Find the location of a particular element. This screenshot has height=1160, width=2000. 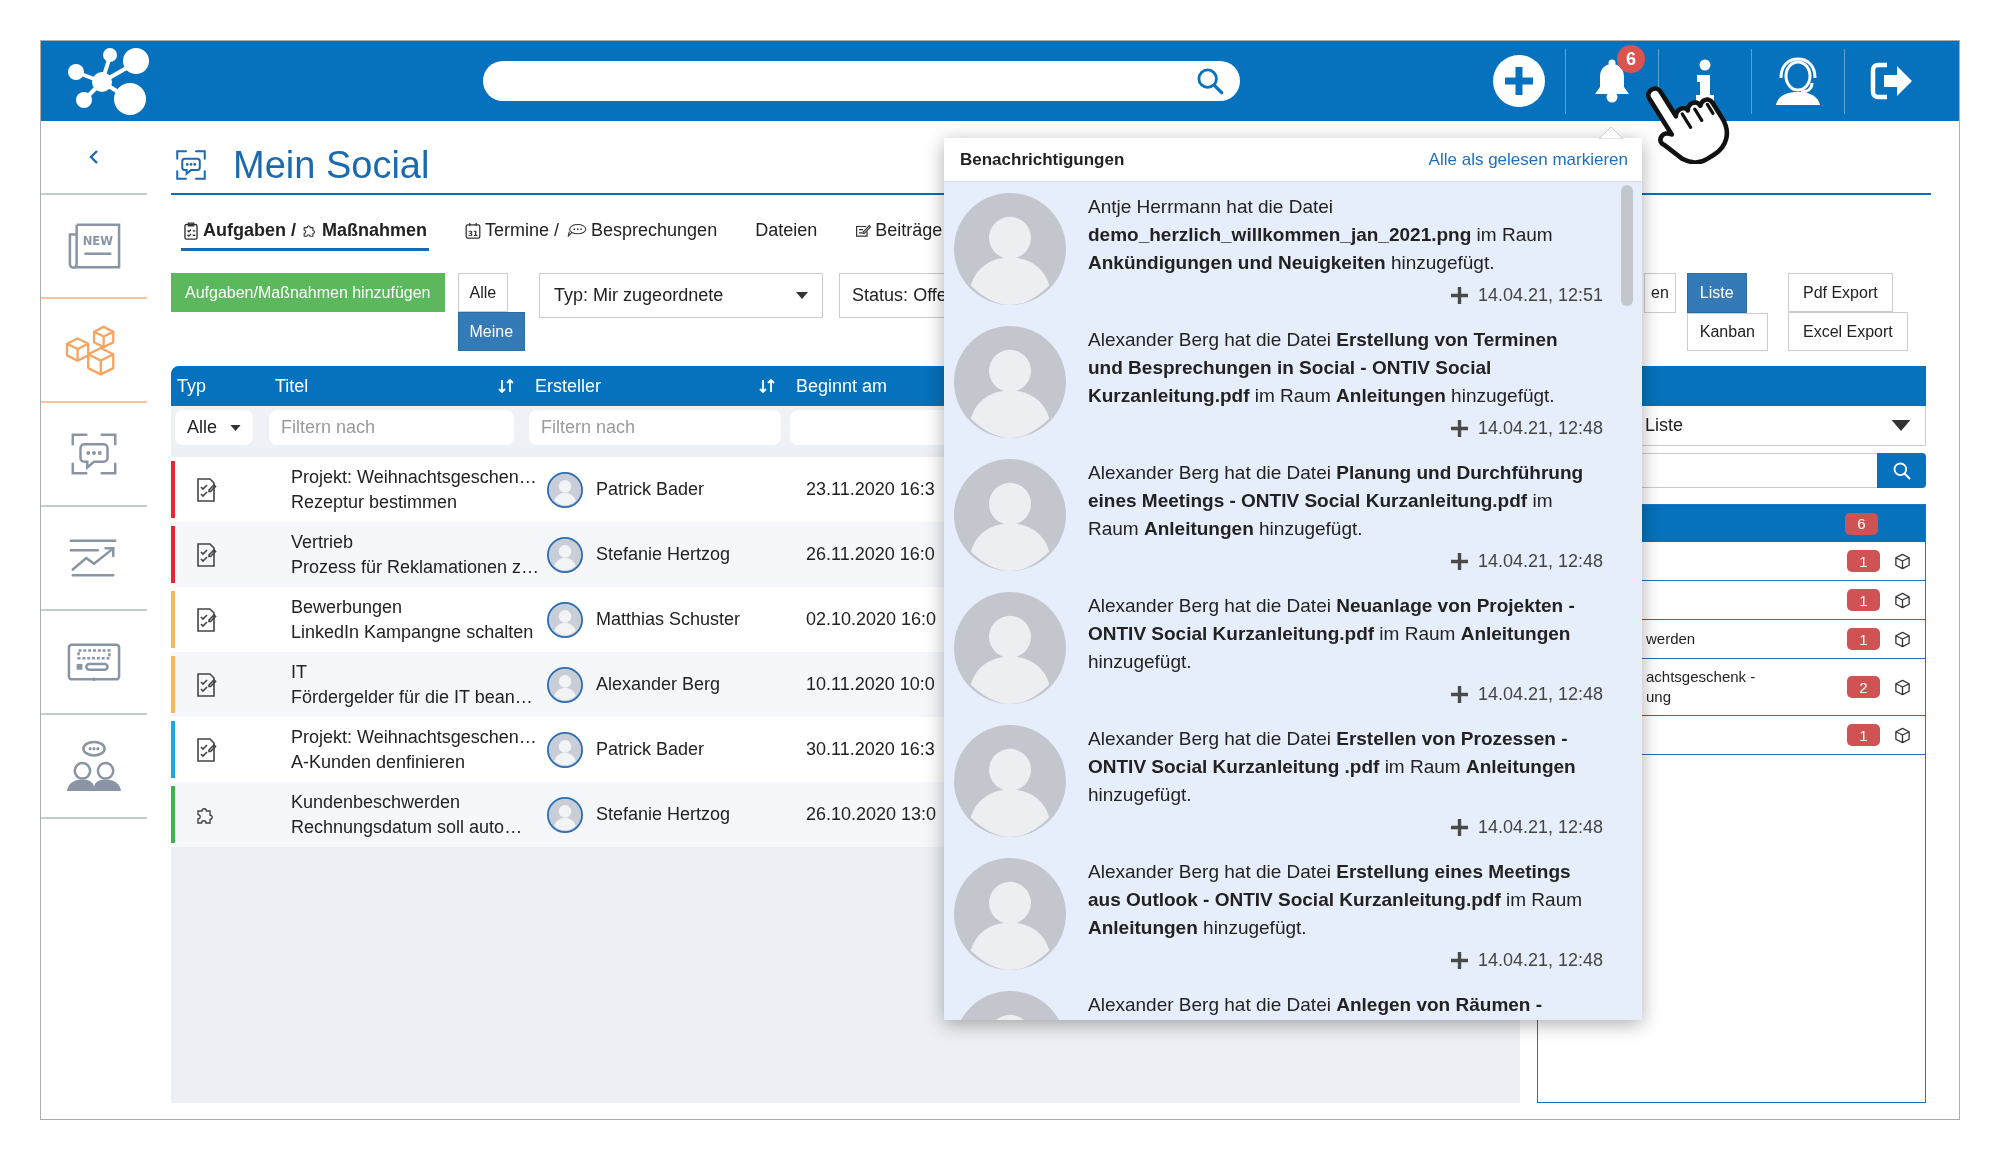

chat-bubbles-icon is located at coordinates (576, 230).